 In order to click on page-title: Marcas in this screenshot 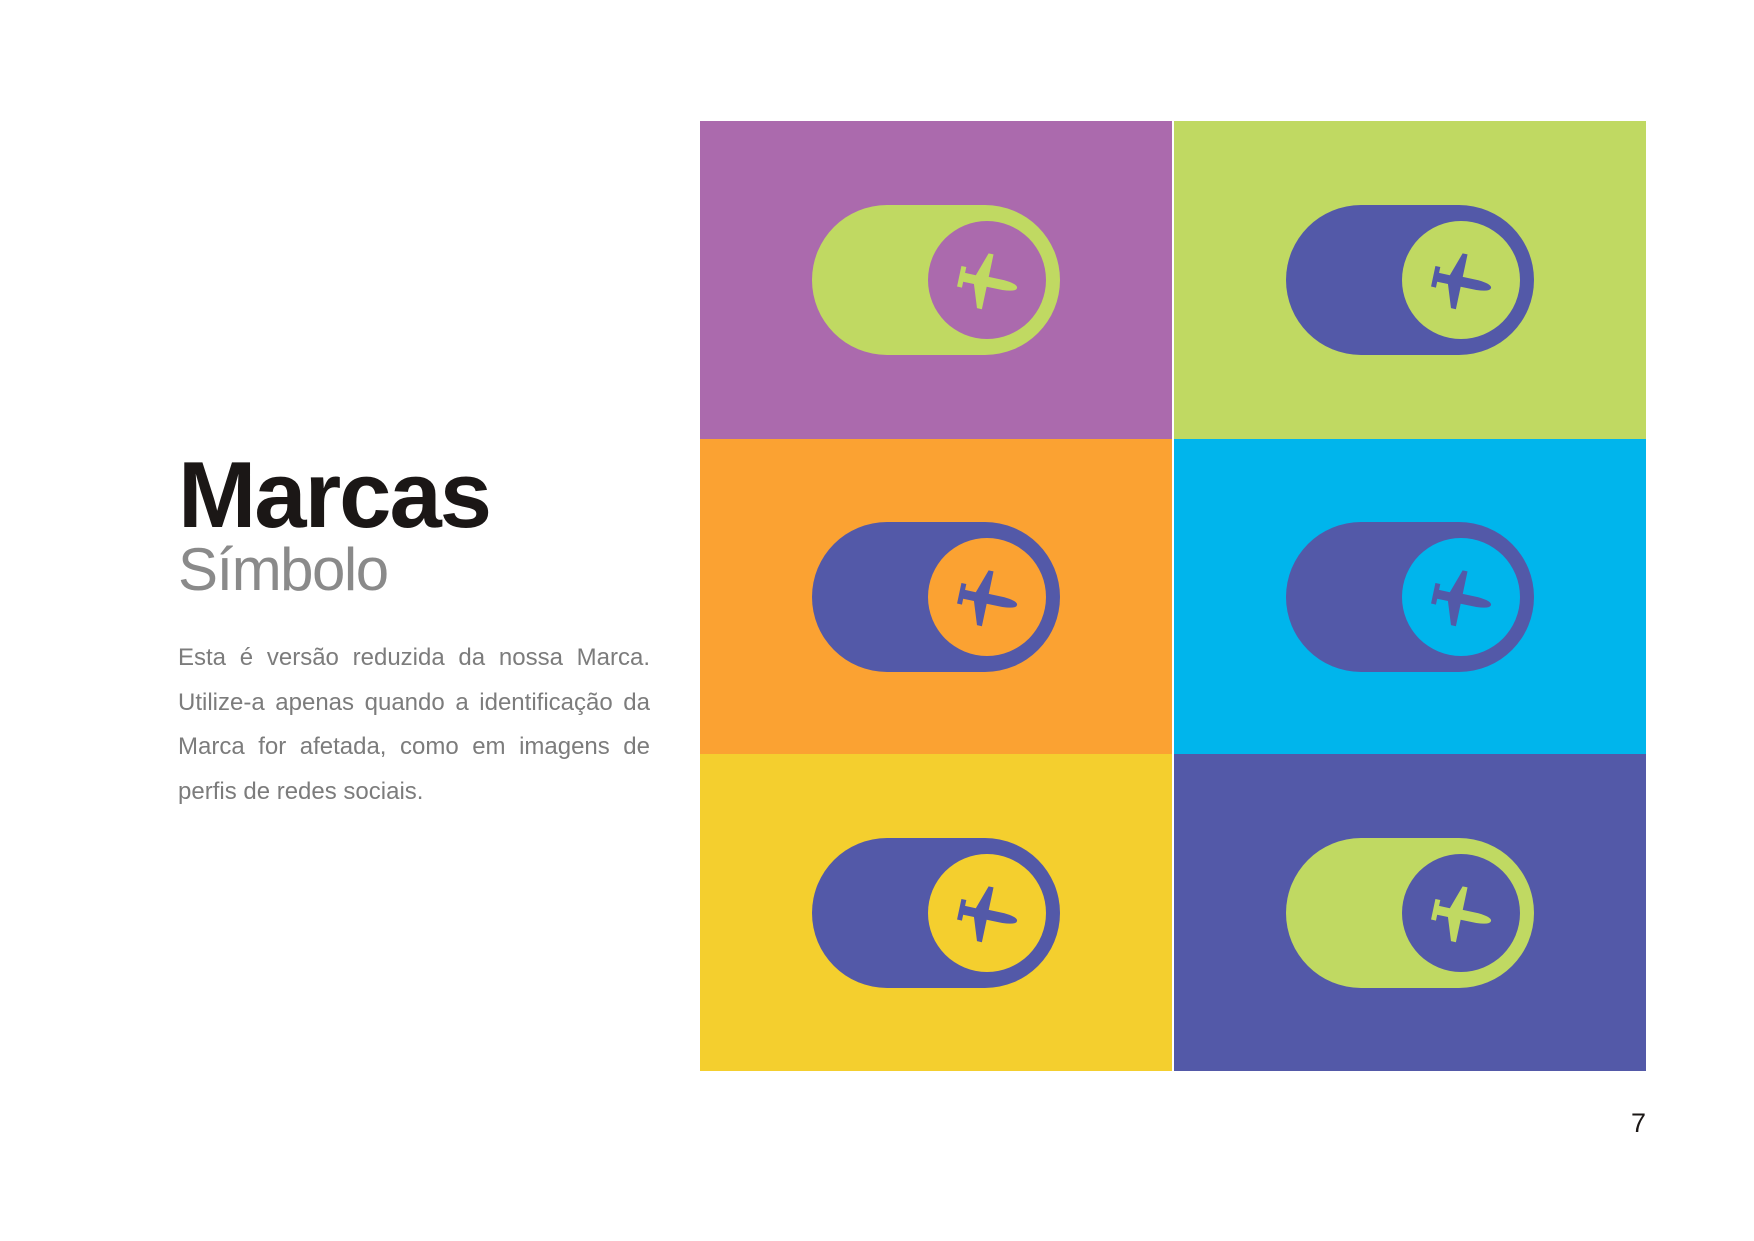, I will do `click(335, 494)`.